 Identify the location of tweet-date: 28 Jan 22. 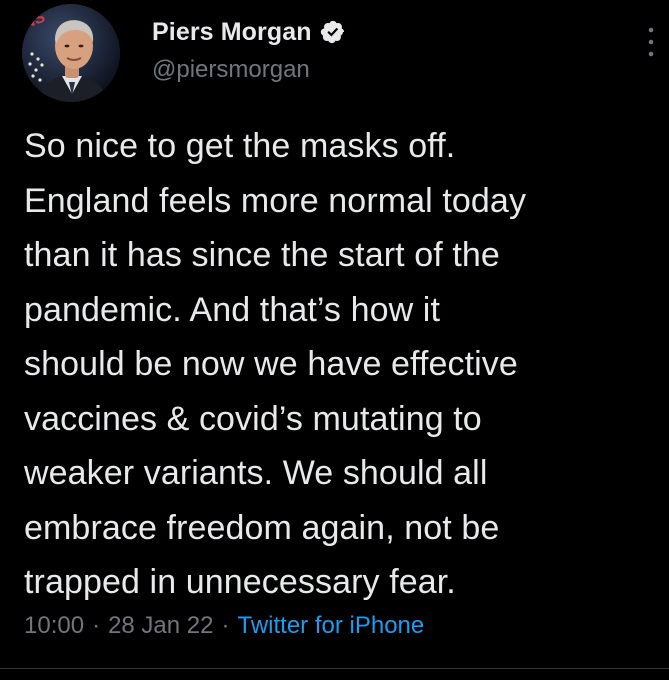
(160, 626).